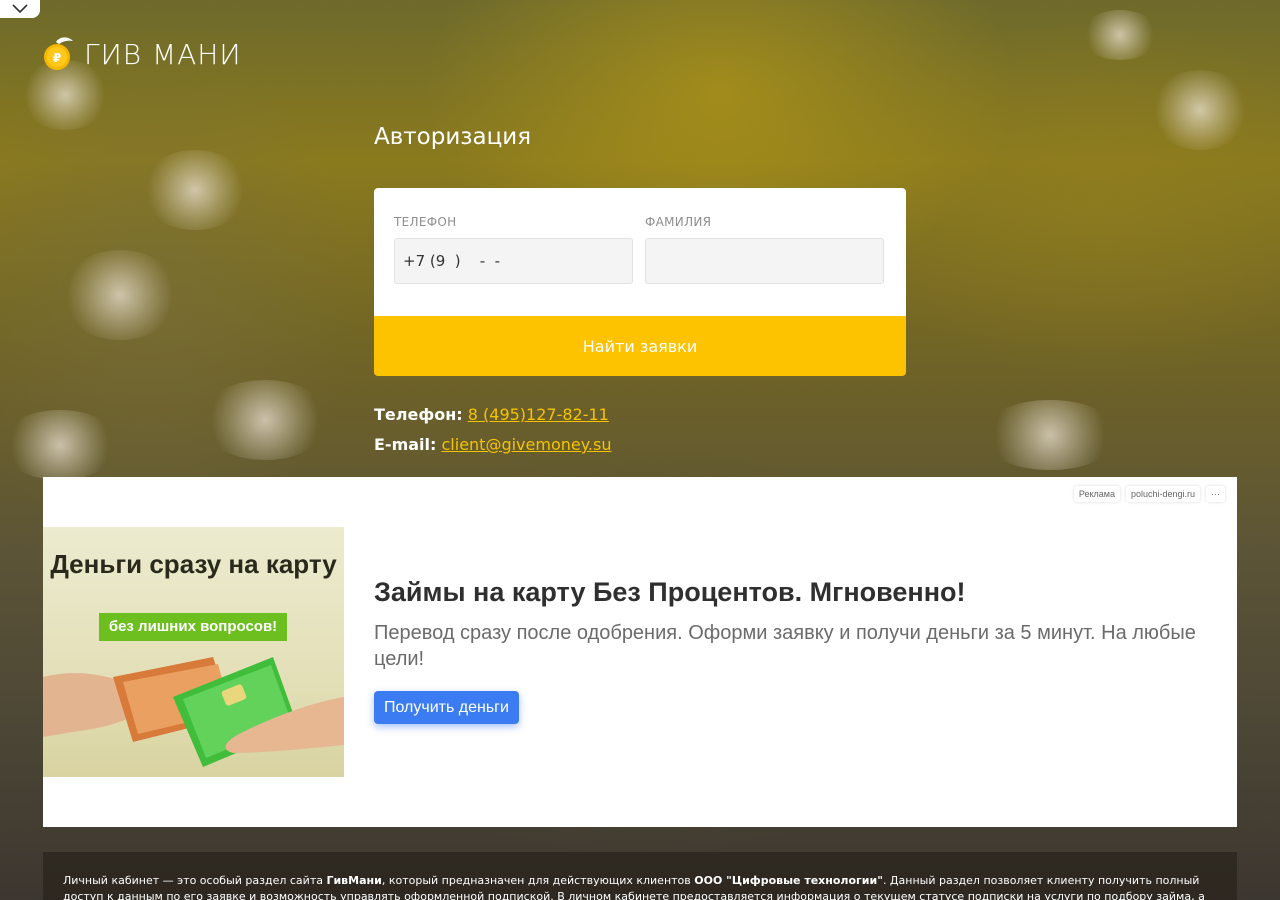 Image resolution: width=1280 pixels, height=900 pixels. What do you see at coordinates (425, 222) in the screenshot?
I see `phone-label: ТЕЛЕФОН` at bounding box center [425, 222].